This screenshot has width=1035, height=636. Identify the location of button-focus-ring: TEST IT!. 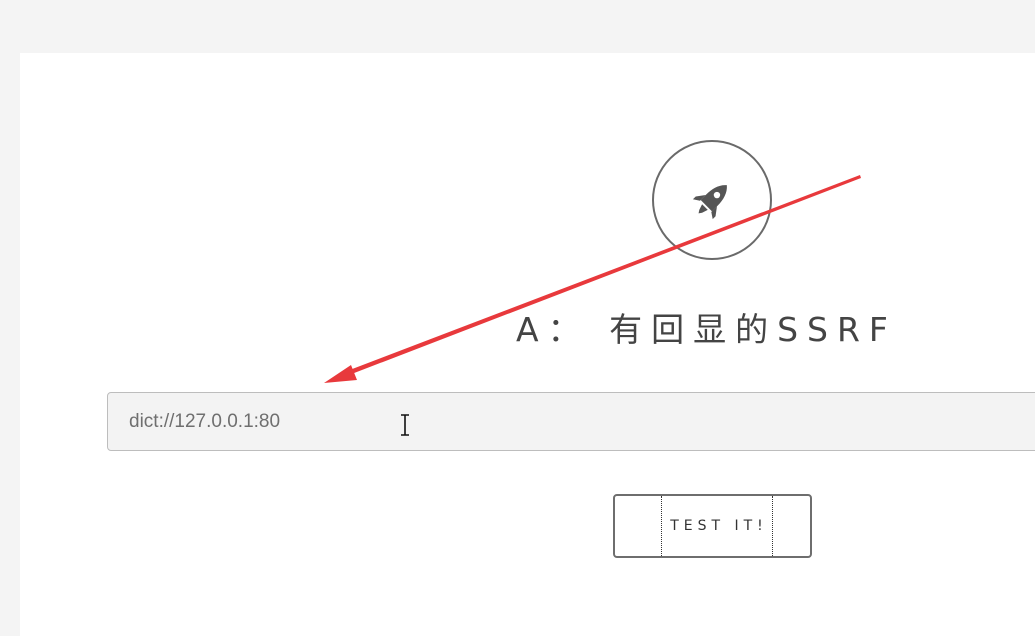
(717, 526).